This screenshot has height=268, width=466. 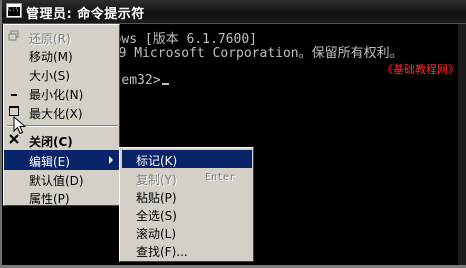 What do you see at coordinates (156, 216) in the screenshot?
I see `submenu-item-label: 全选(S)` at bounding box center [156, 216].